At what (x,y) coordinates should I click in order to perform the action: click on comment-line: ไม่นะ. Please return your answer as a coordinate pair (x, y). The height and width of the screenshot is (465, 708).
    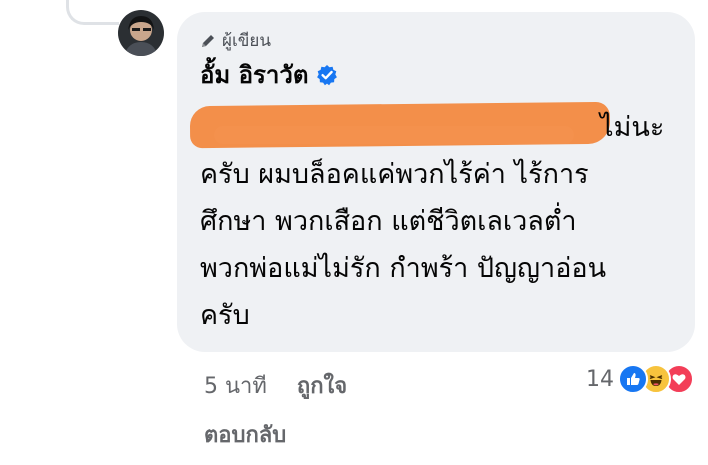
    Looking at the image, I should click on (434, 126).